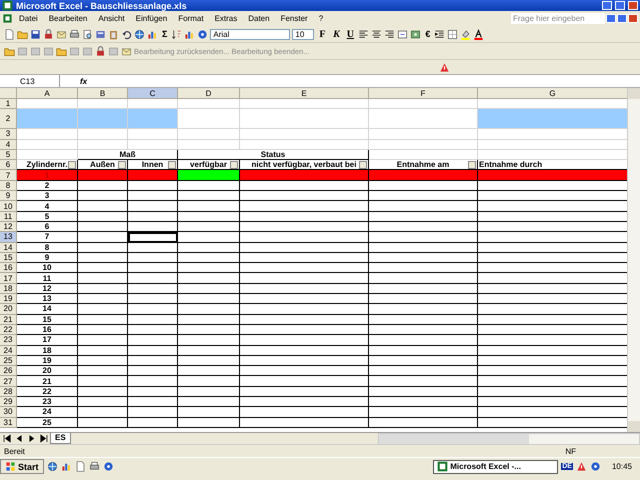 The width and height of the screenshot is (640, 480). I want to click on row-header: 30, so click(8, 412).